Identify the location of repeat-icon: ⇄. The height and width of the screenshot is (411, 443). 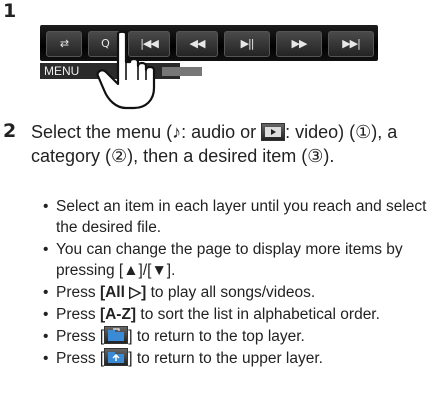
(64, 43).